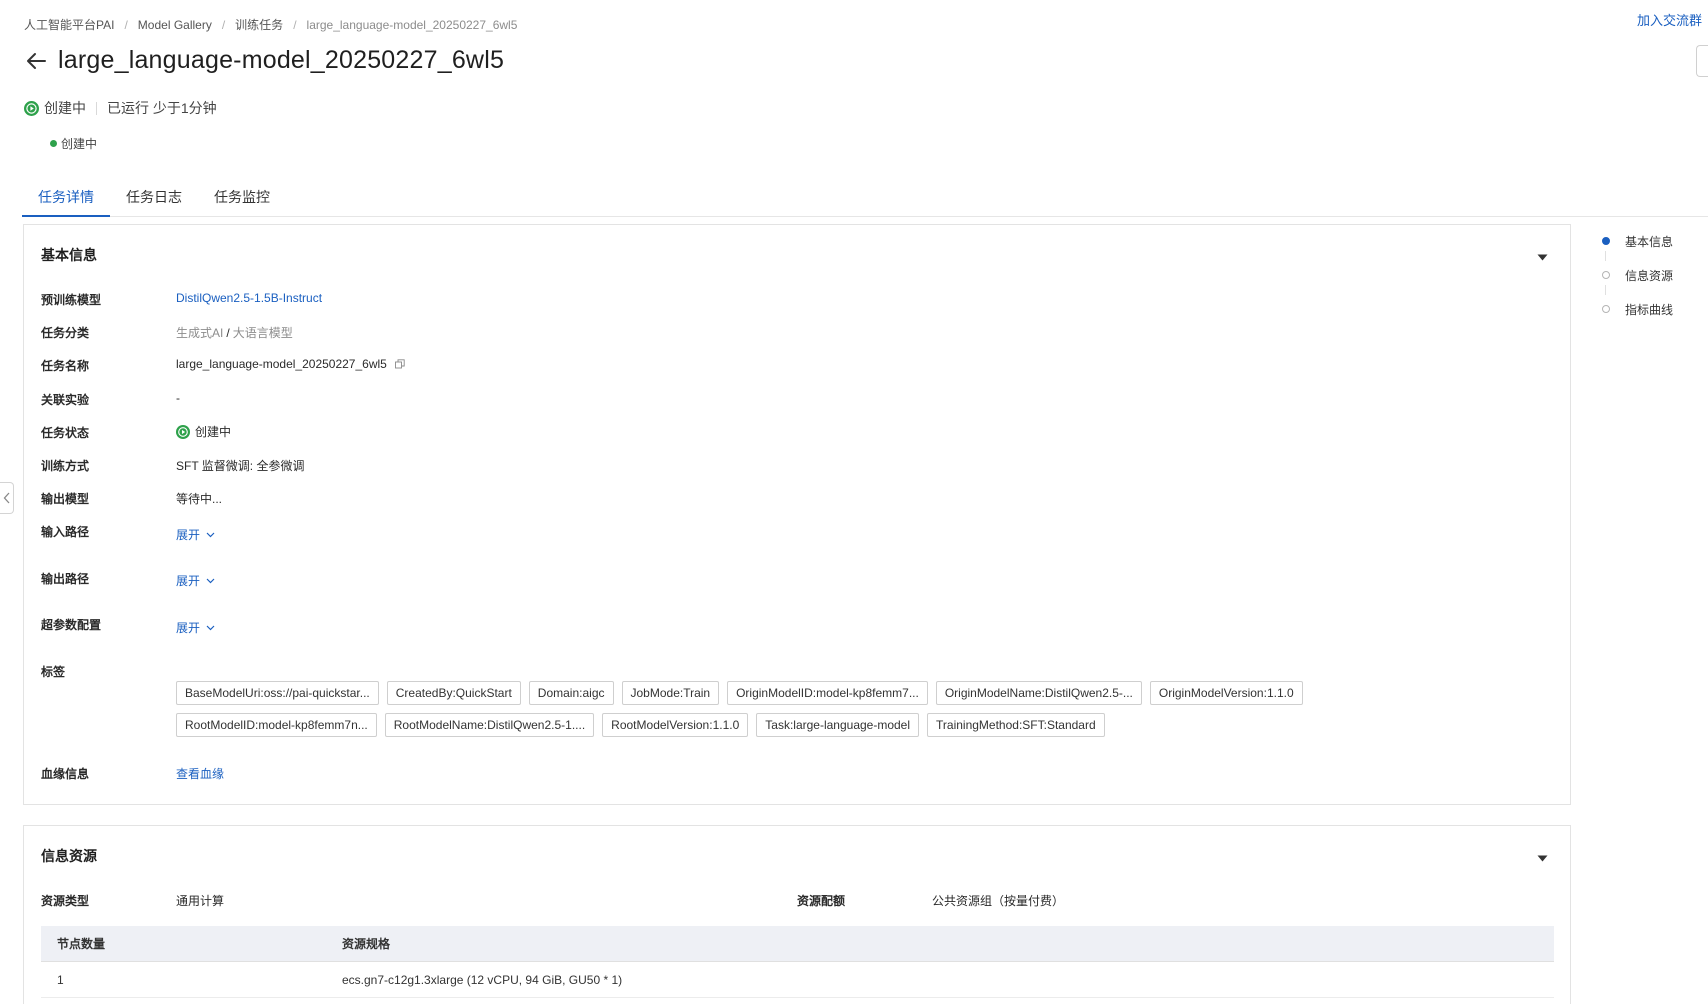  What do you see at coordinates (71, 625) in the screenshot?
I see `hyperparams-label: 超参数配置` at bounding box center [71, 625].